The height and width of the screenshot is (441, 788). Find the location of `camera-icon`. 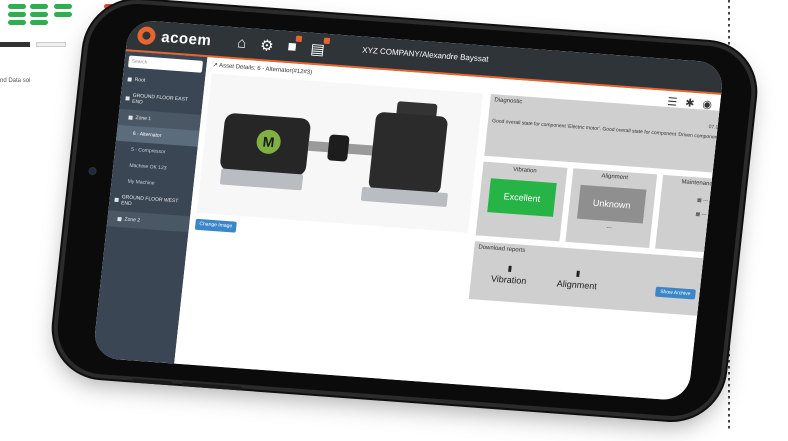

camera-icon is located at coordinates (92, 171).